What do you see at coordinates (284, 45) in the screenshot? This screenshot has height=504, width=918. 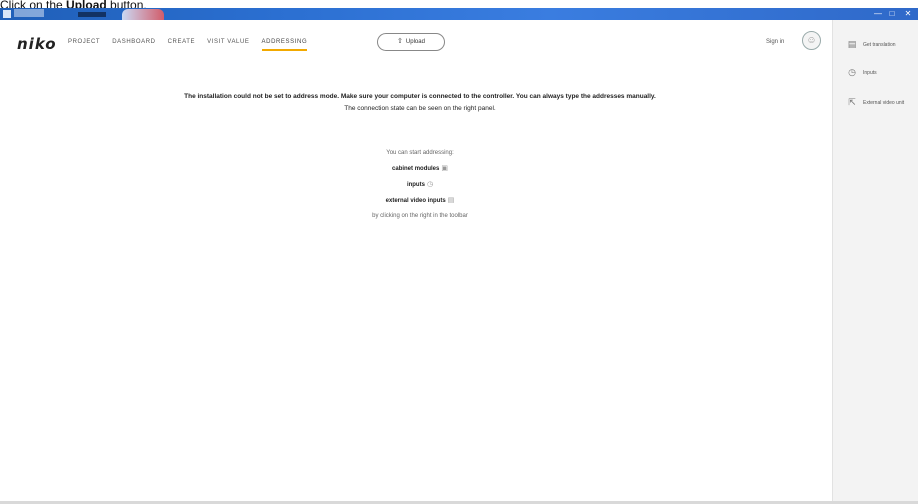 I see `nav-item-addressing: ADDRESSING` at bounding box center [284, 45].